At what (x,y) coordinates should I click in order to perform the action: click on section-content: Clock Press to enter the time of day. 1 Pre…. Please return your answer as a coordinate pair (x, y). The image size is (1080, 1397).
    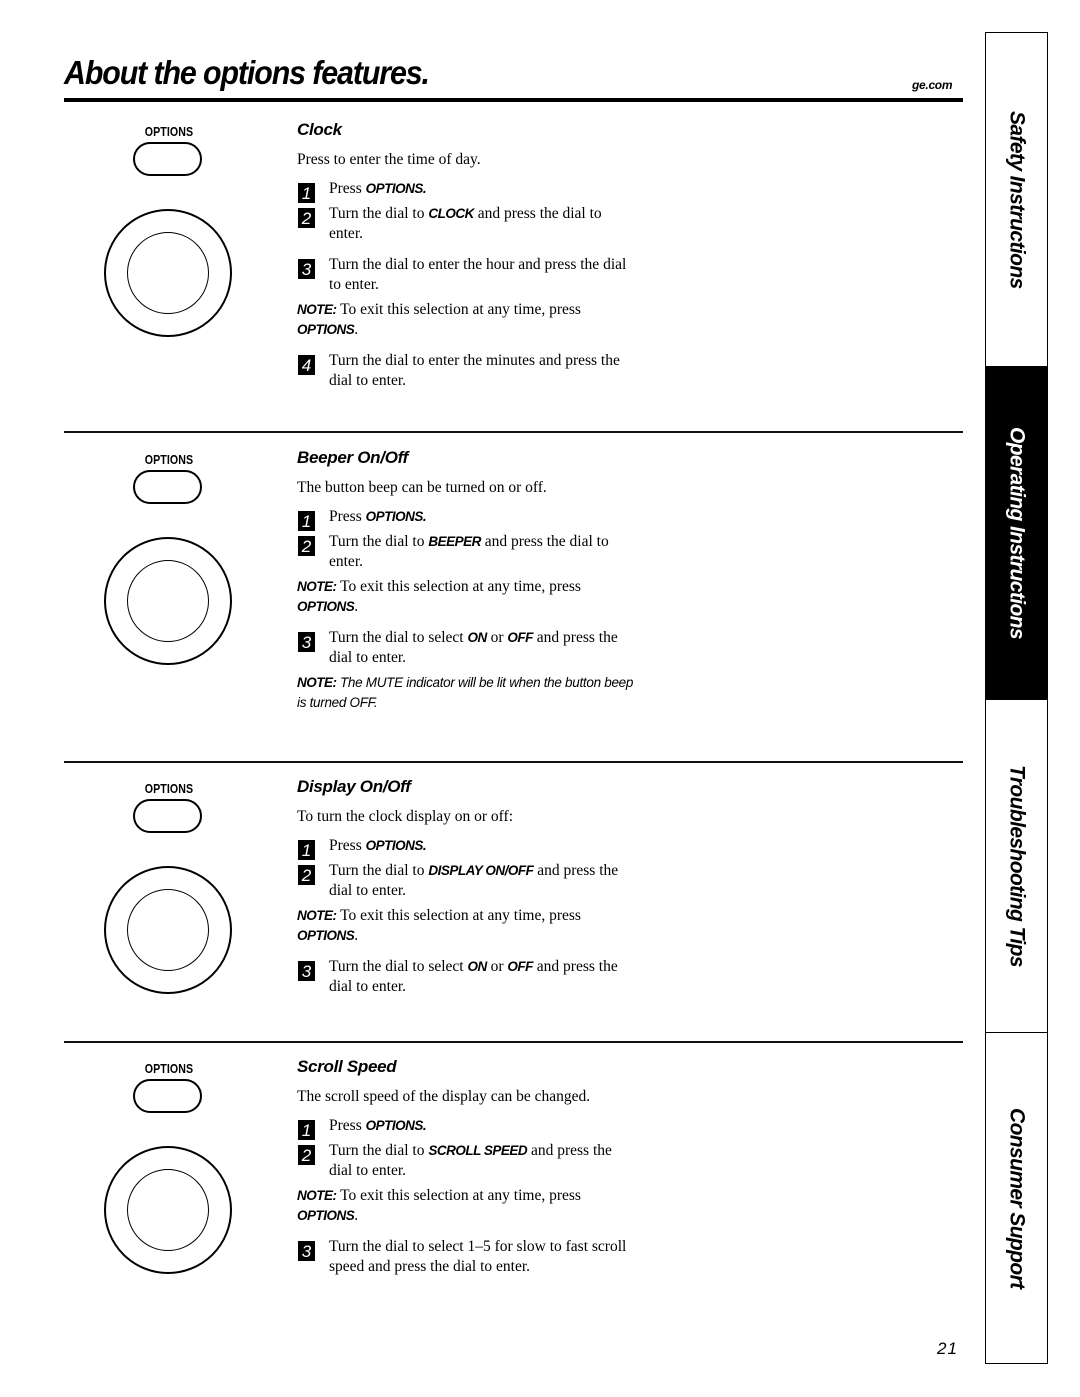
    Looking at the image, I should click on (467, 256).